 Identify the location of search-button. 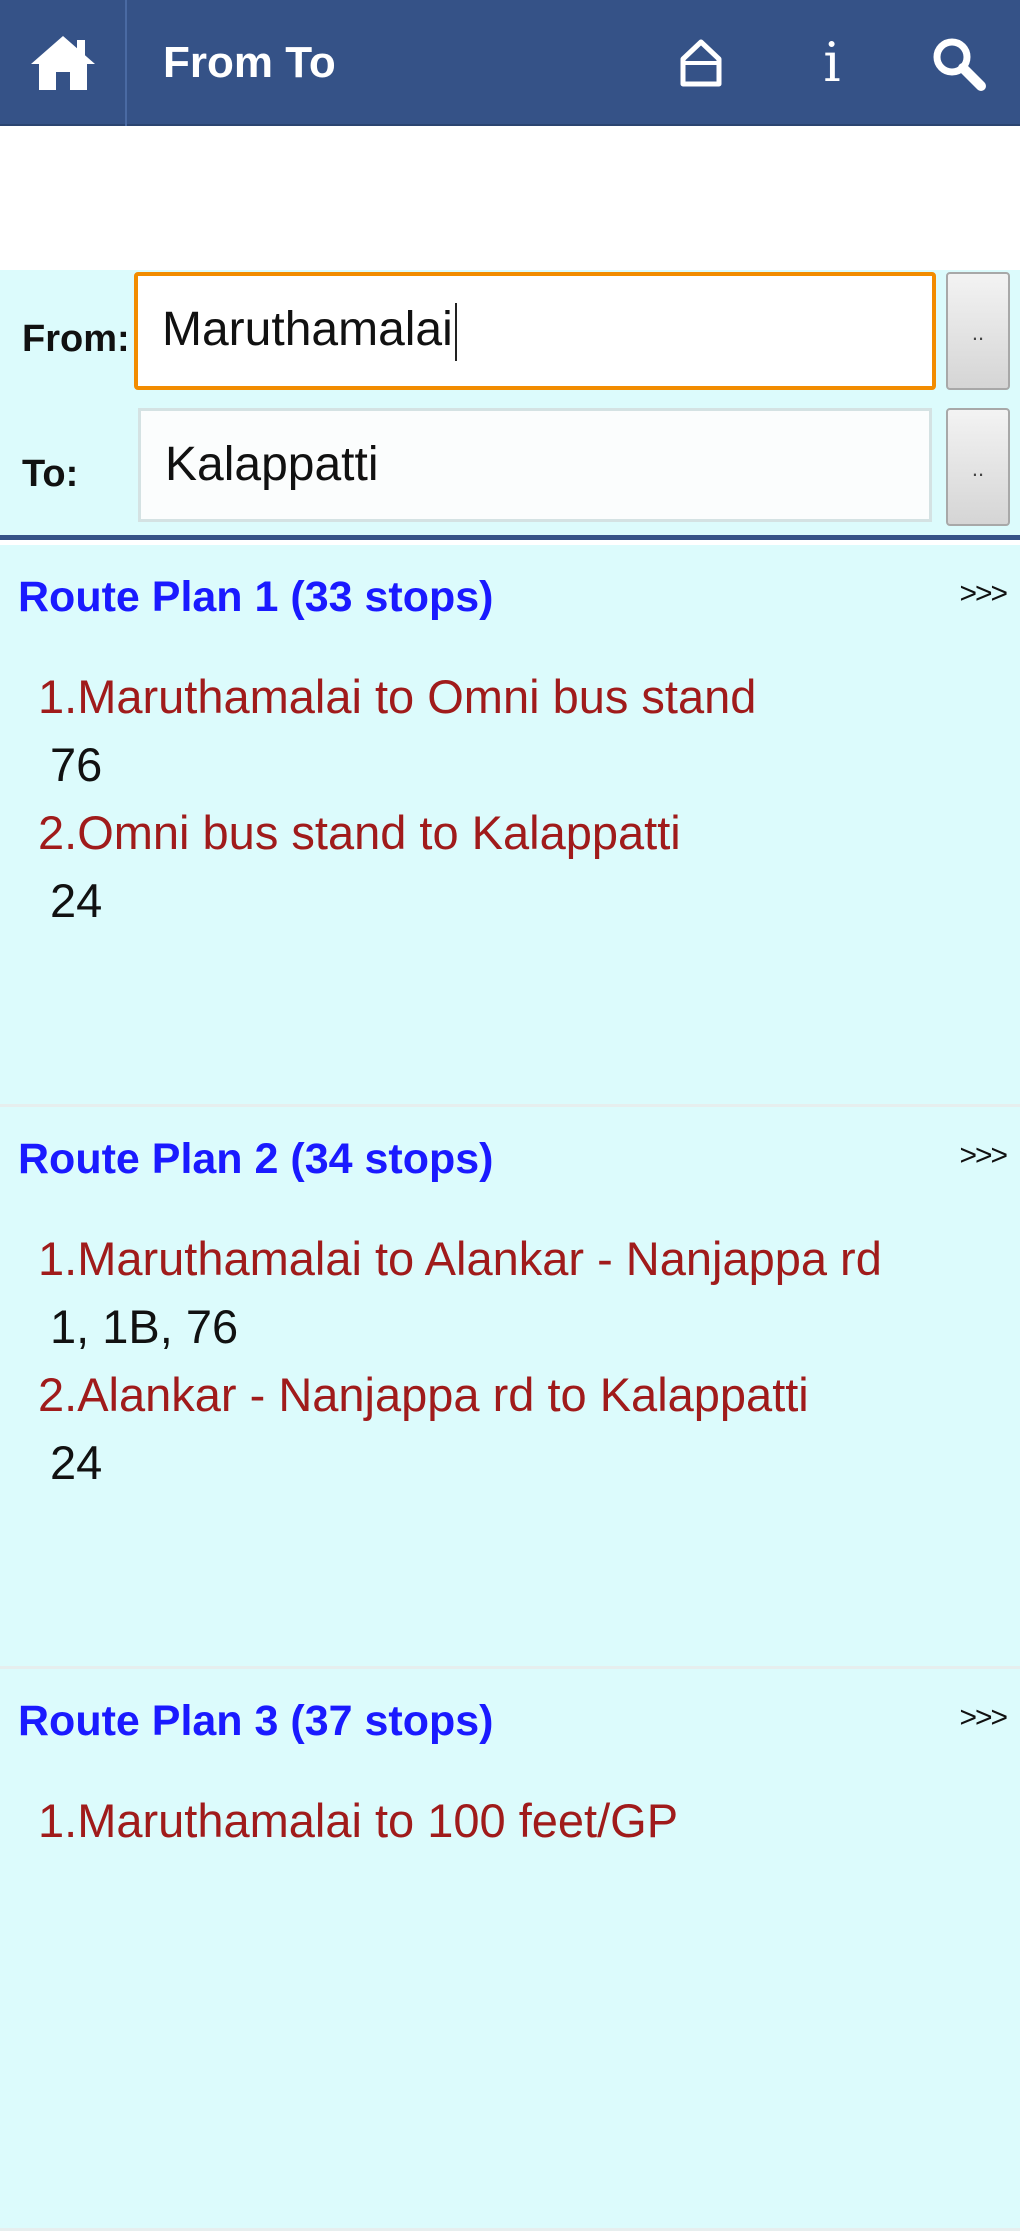
(958, 63).